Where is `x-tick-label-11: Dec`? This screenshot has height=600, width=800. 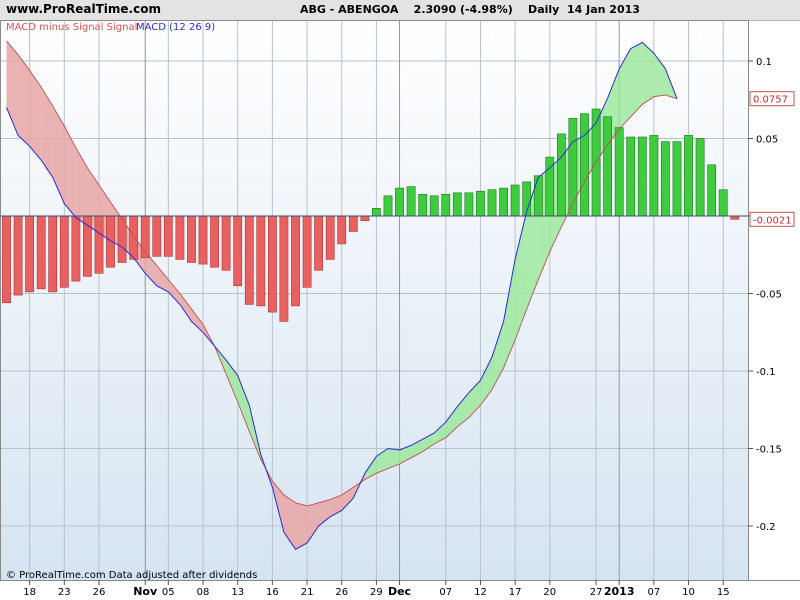 x-tick-label-11: Dec is located at coordinates (399, 591).